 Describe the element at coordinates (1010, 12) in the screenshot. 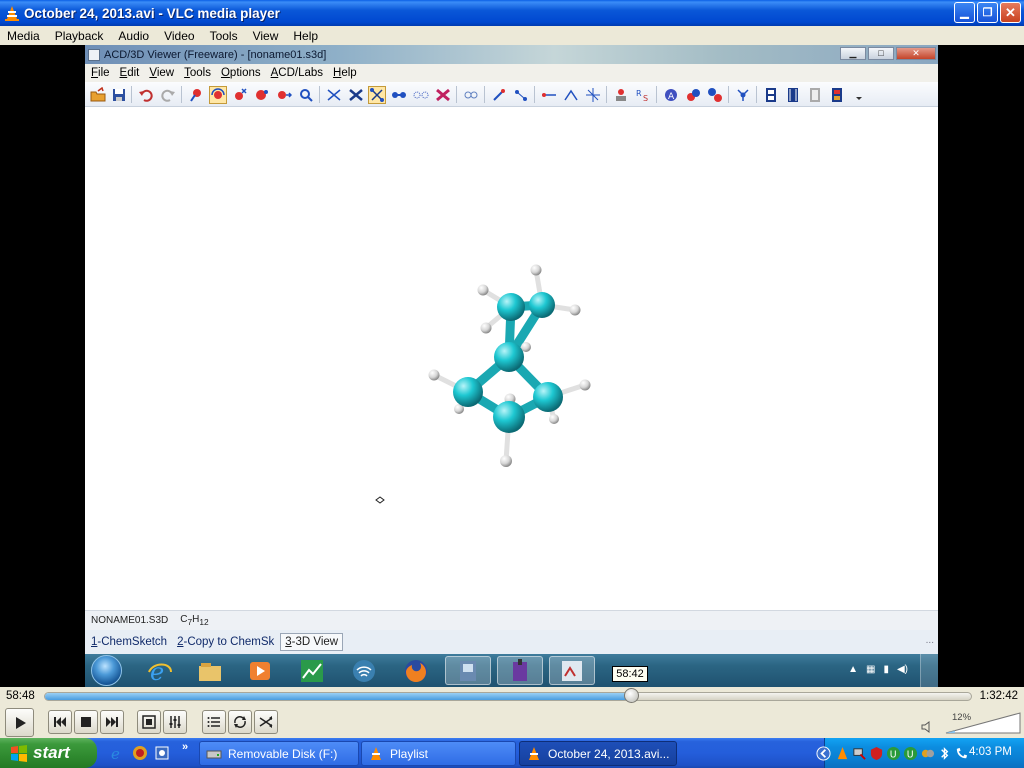

I see `close-button: ✕` at that location.